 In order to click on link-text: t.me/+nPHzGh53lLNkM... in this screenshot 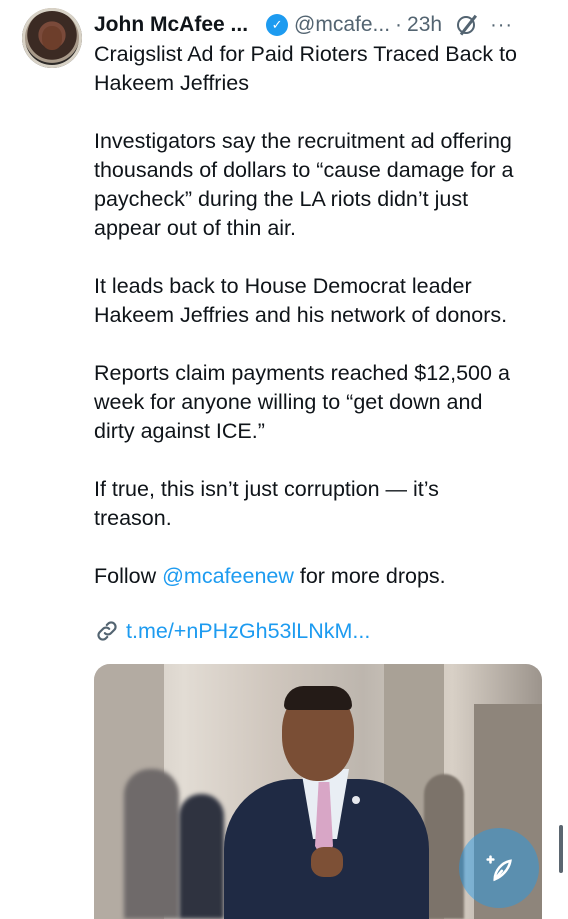, I will do `click(248, 631)`.